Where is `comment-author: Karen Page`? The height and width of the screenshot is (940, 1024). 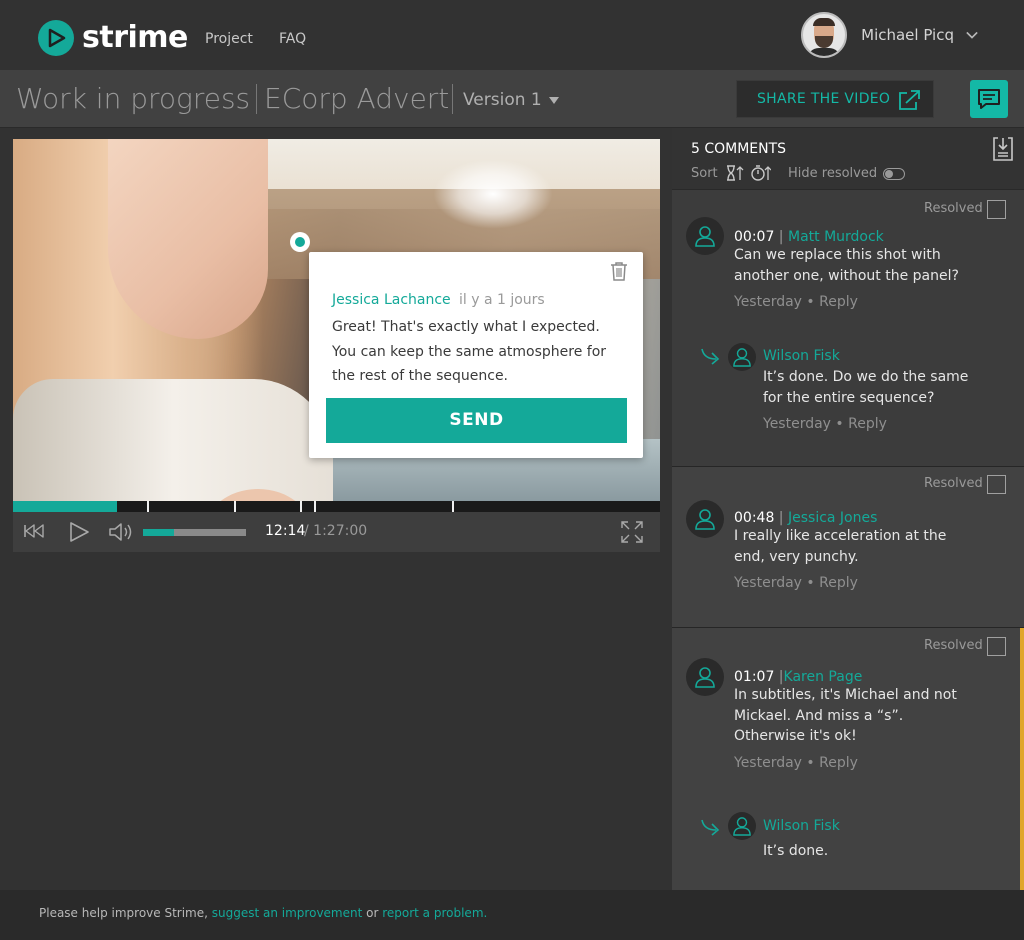
comment-author: Karen Page is located at coordinates (823, 677).